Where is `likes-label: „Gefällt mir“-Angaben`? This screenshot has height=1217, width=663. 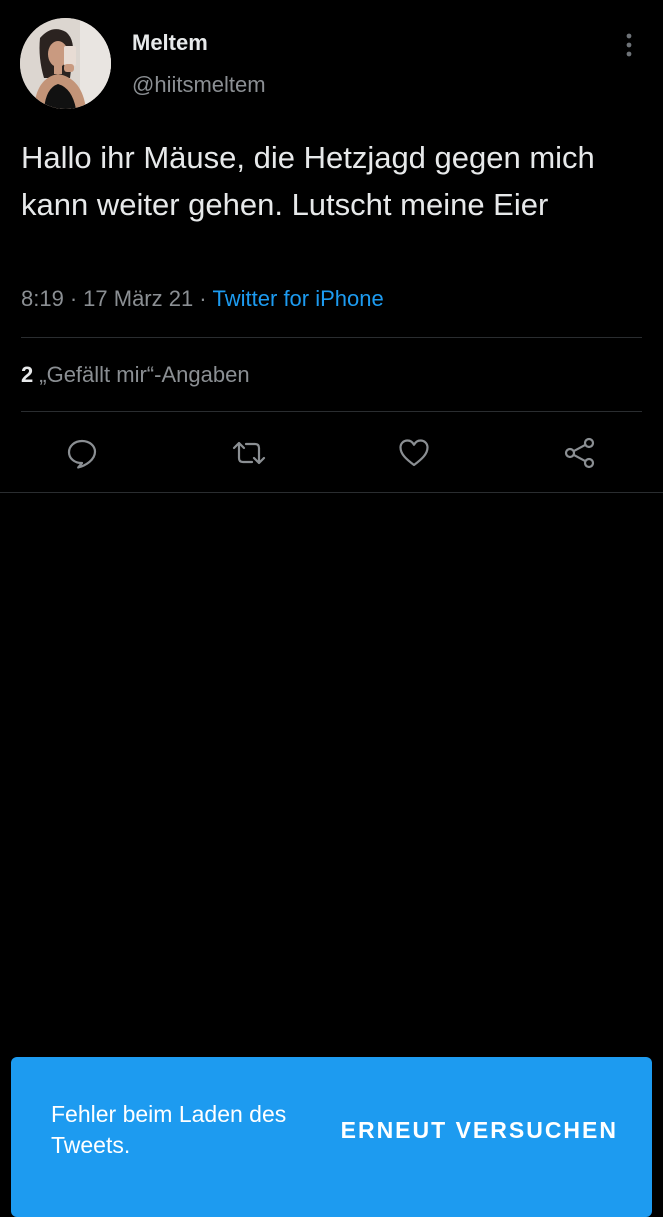 likes-label: „Gefällt mir“-Angaben is located at coordinates (144, 374).